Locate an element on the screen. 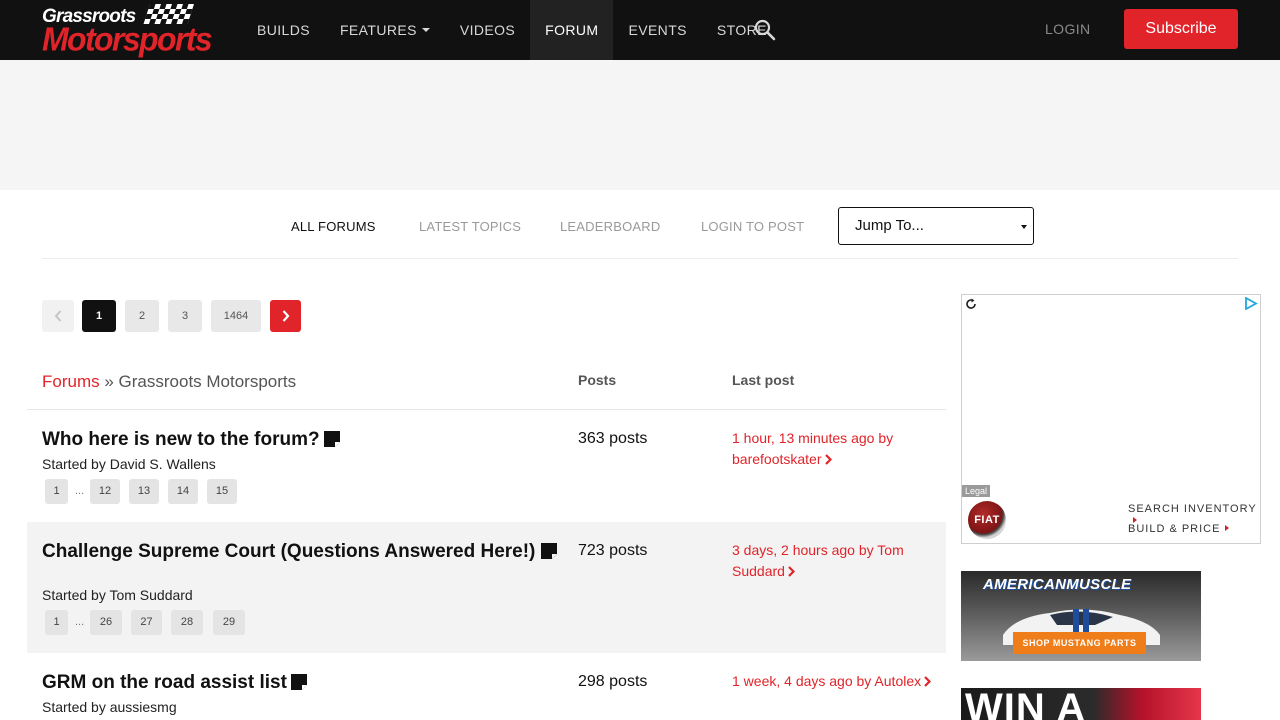  topic-page-link: 28 is located at coordinates (187, 622).